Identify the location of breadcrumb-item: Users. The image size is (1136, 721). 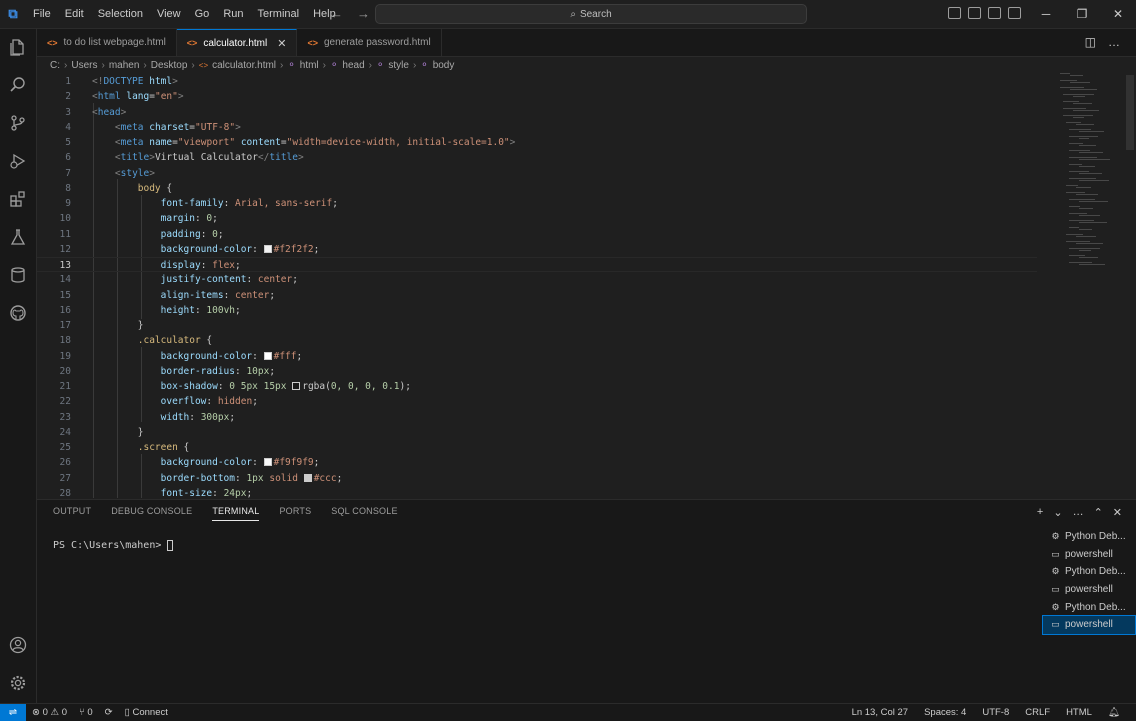
(84, 65).